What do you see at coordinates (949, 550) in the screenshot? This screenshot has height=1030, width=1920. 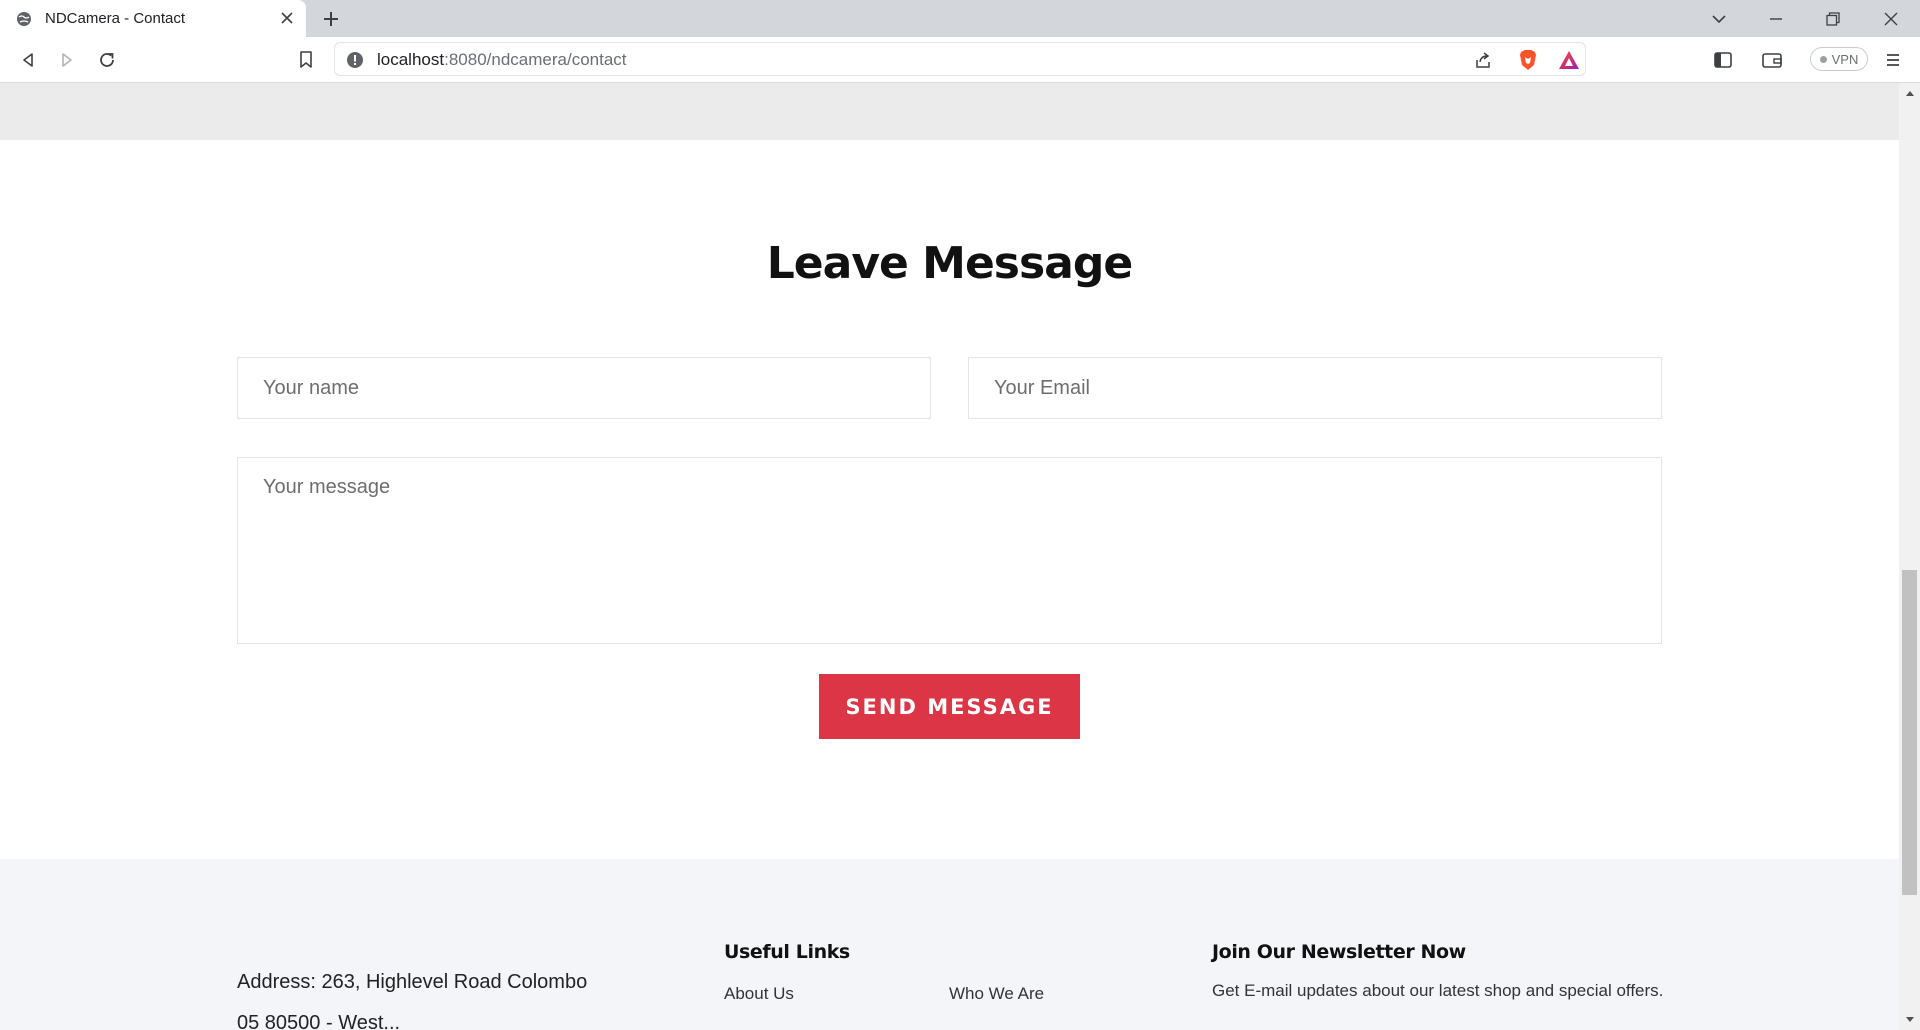 I see `message-textarea` at bounding box center [949, 550].